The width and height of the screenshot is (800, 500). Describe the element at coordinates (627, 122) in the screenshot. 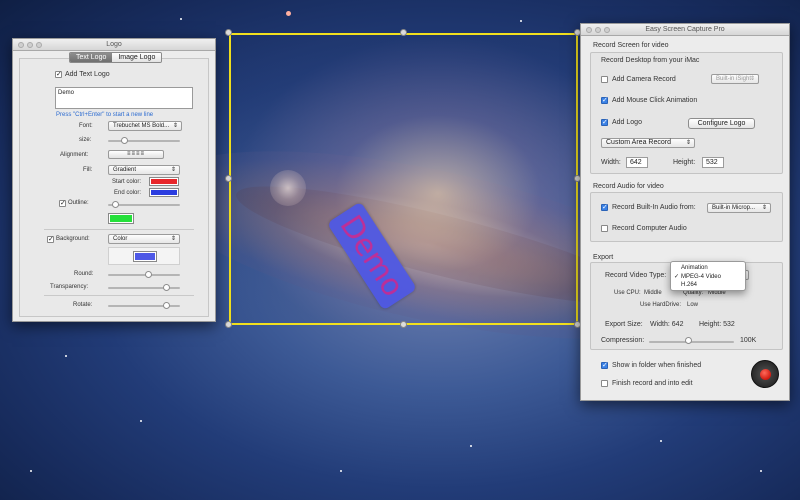

I see `add-logo-label: Add Logo` at that location.